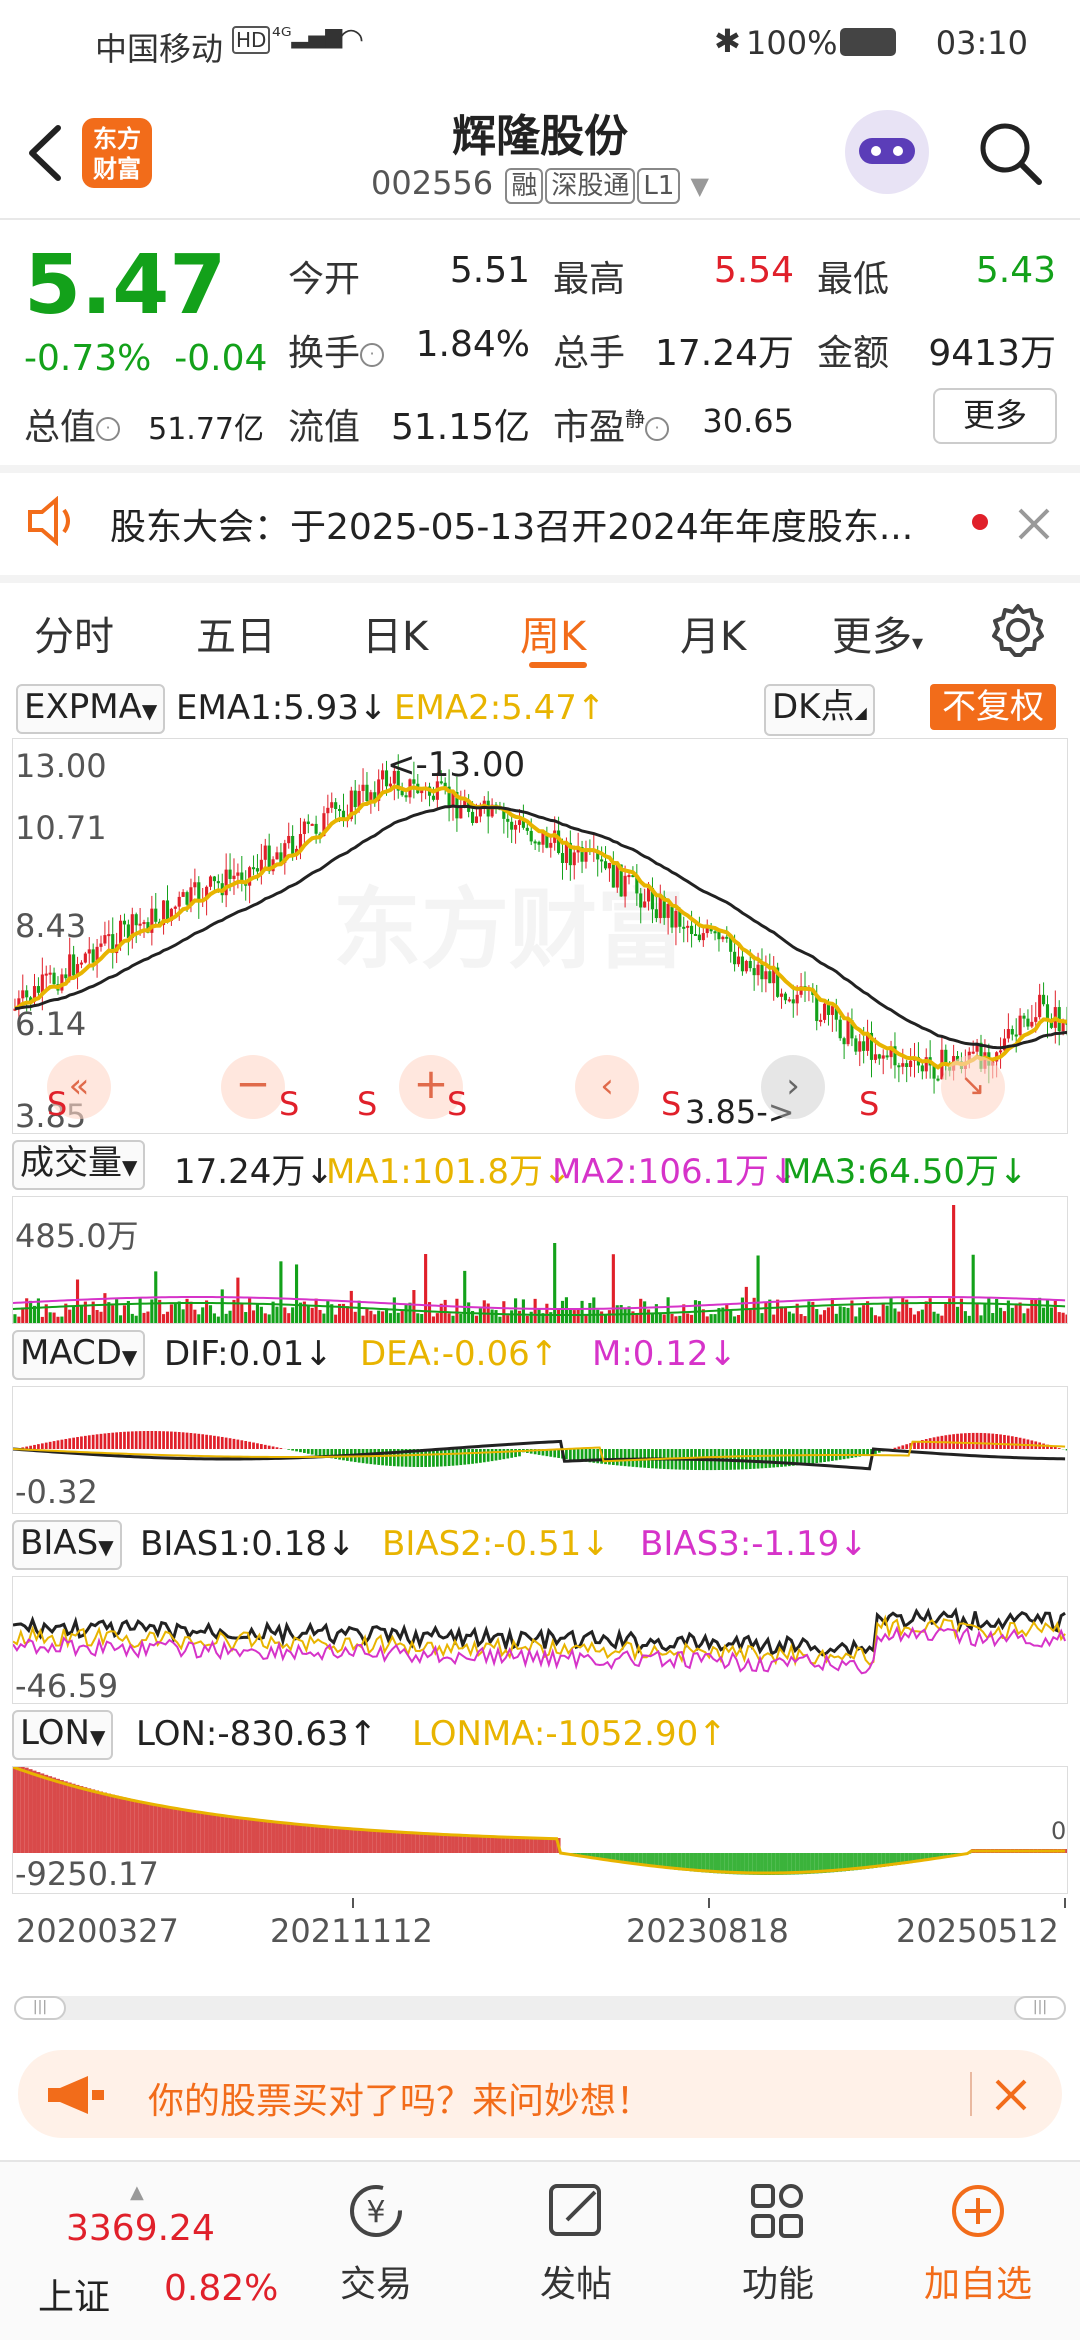 The image size is (1080, 2340). I want to click on nav-functions: 功能, so click(778, 2241).